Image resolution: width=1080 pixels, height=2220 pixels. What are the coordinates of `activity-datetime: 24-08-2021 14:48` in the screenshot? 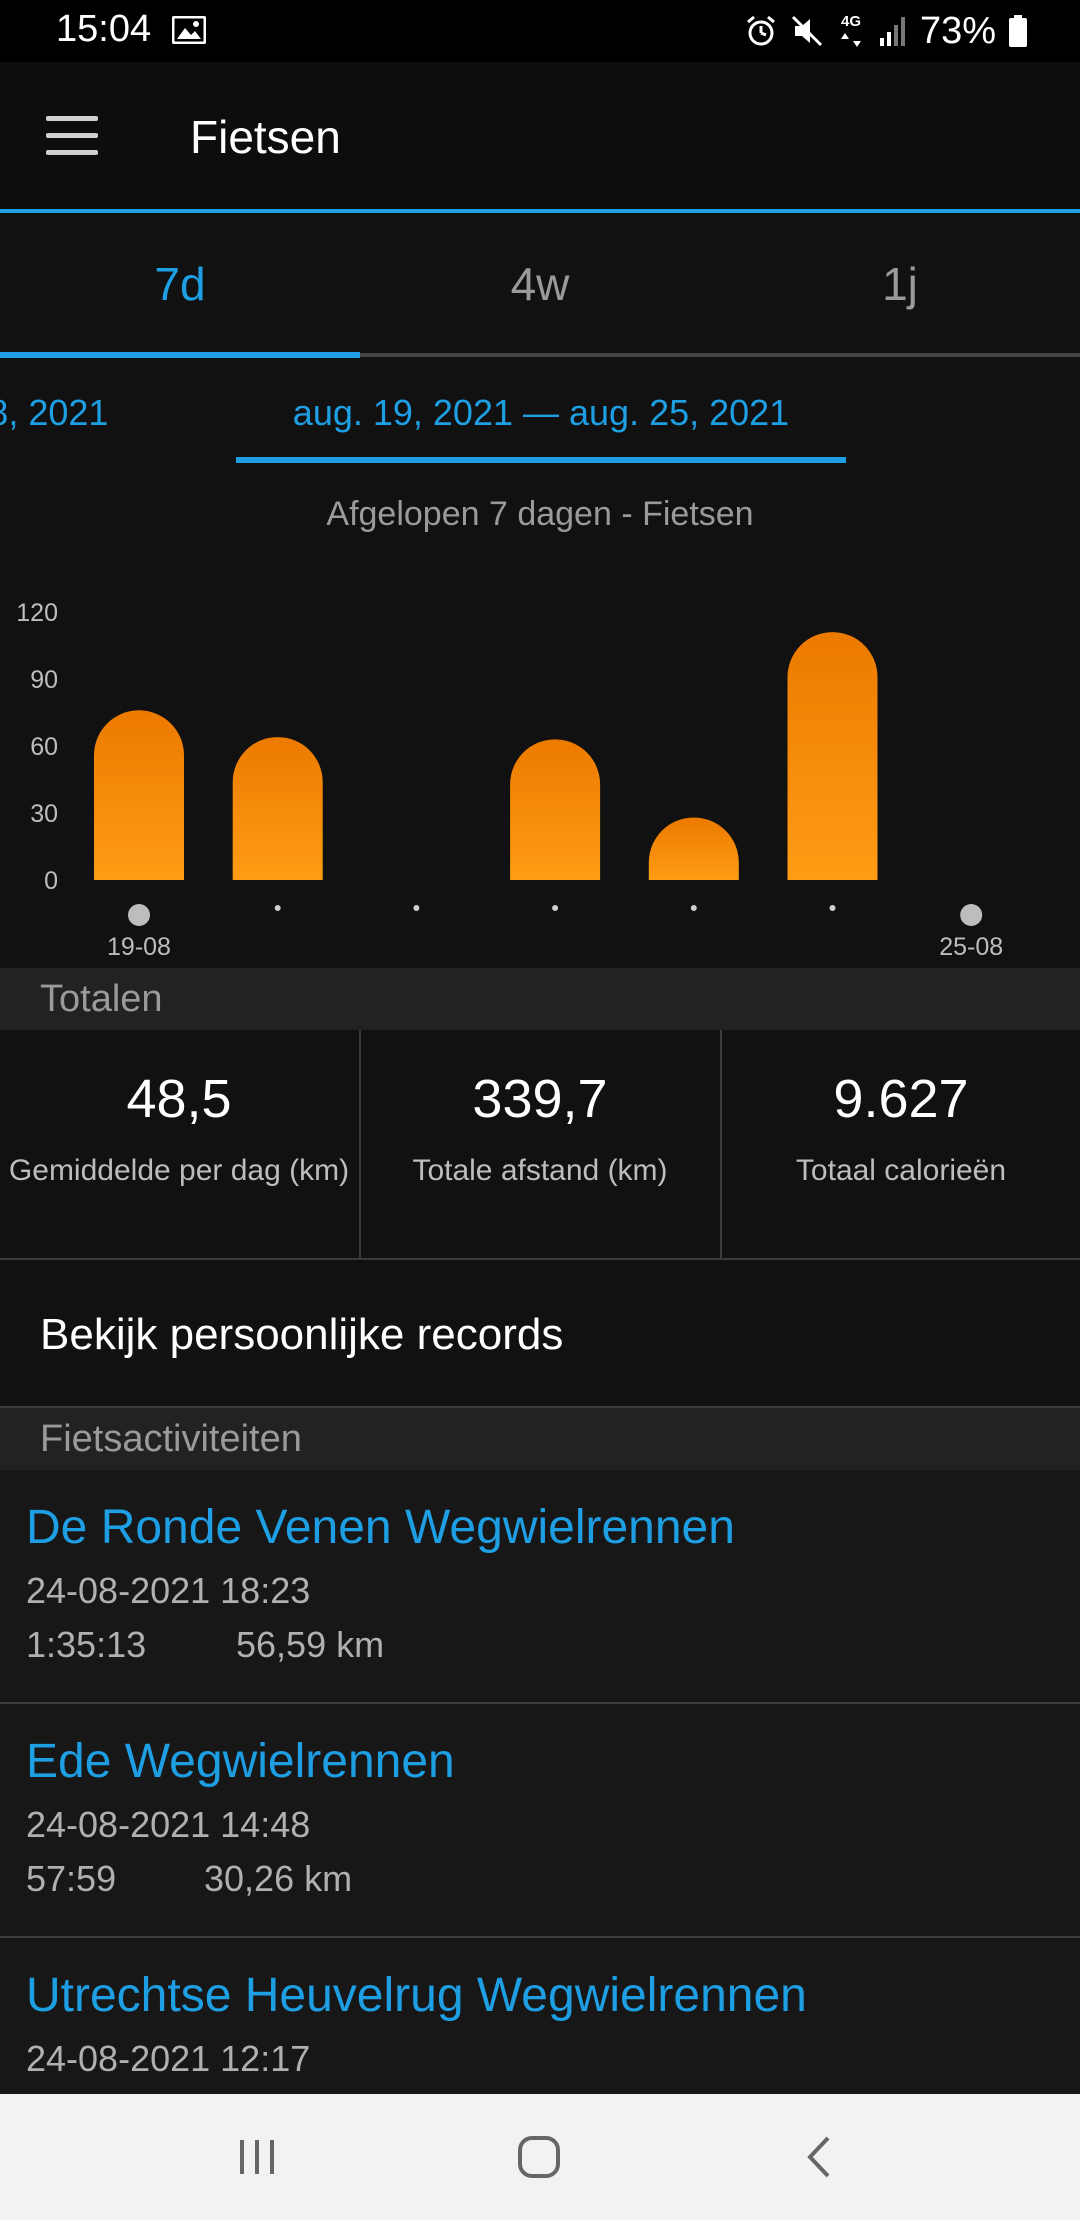 It's located at (168, 1824).